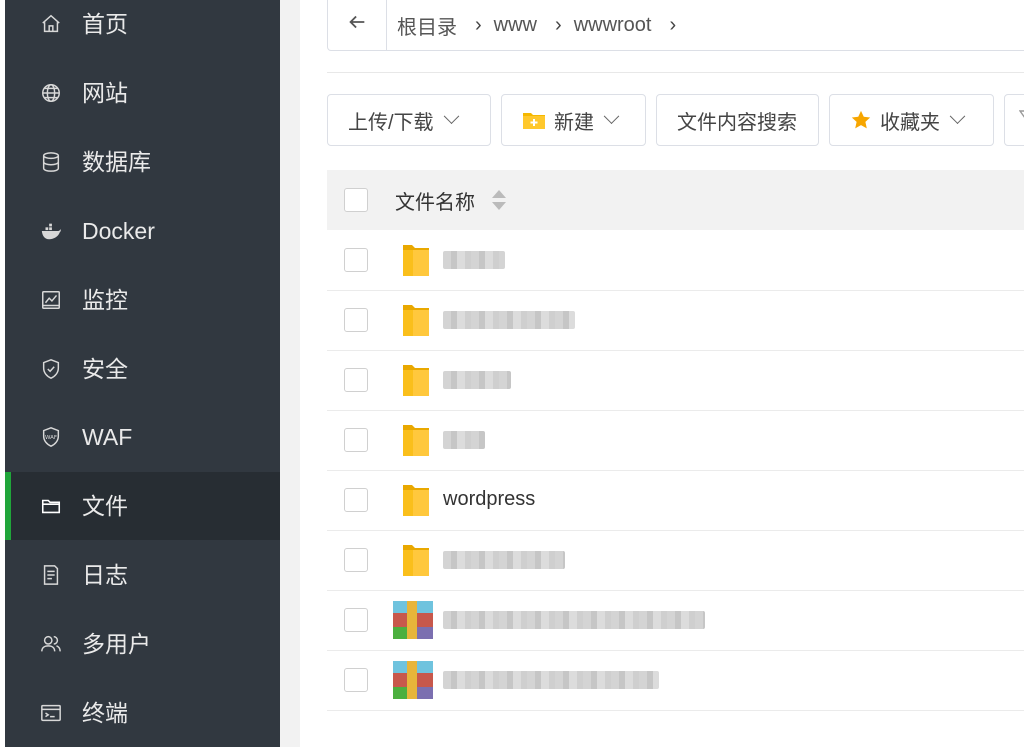 This screenshot has height=747, width=1024. I want to click on sidebar-item-label: WAF, so click(107, 436).